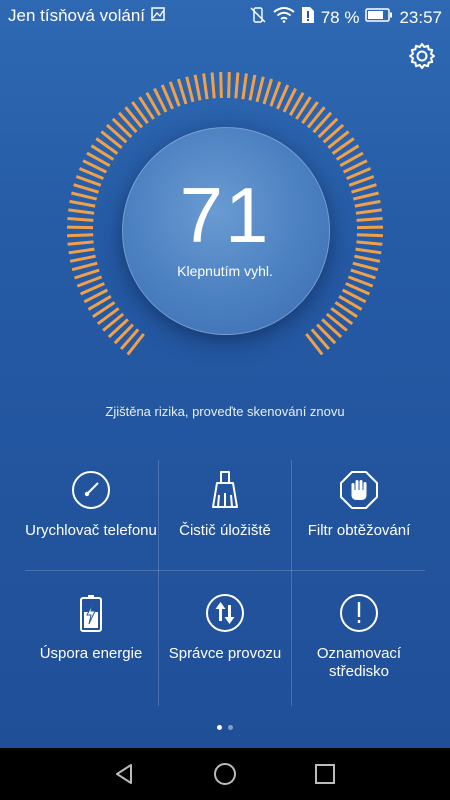 Image resolution: width=450 pixels, height=800 pixels. What do you see at coordinates (359, 644) in the screenshot?
I see `tool-notification-center: Oznamovací středisko` at bounding box center [359, 644].